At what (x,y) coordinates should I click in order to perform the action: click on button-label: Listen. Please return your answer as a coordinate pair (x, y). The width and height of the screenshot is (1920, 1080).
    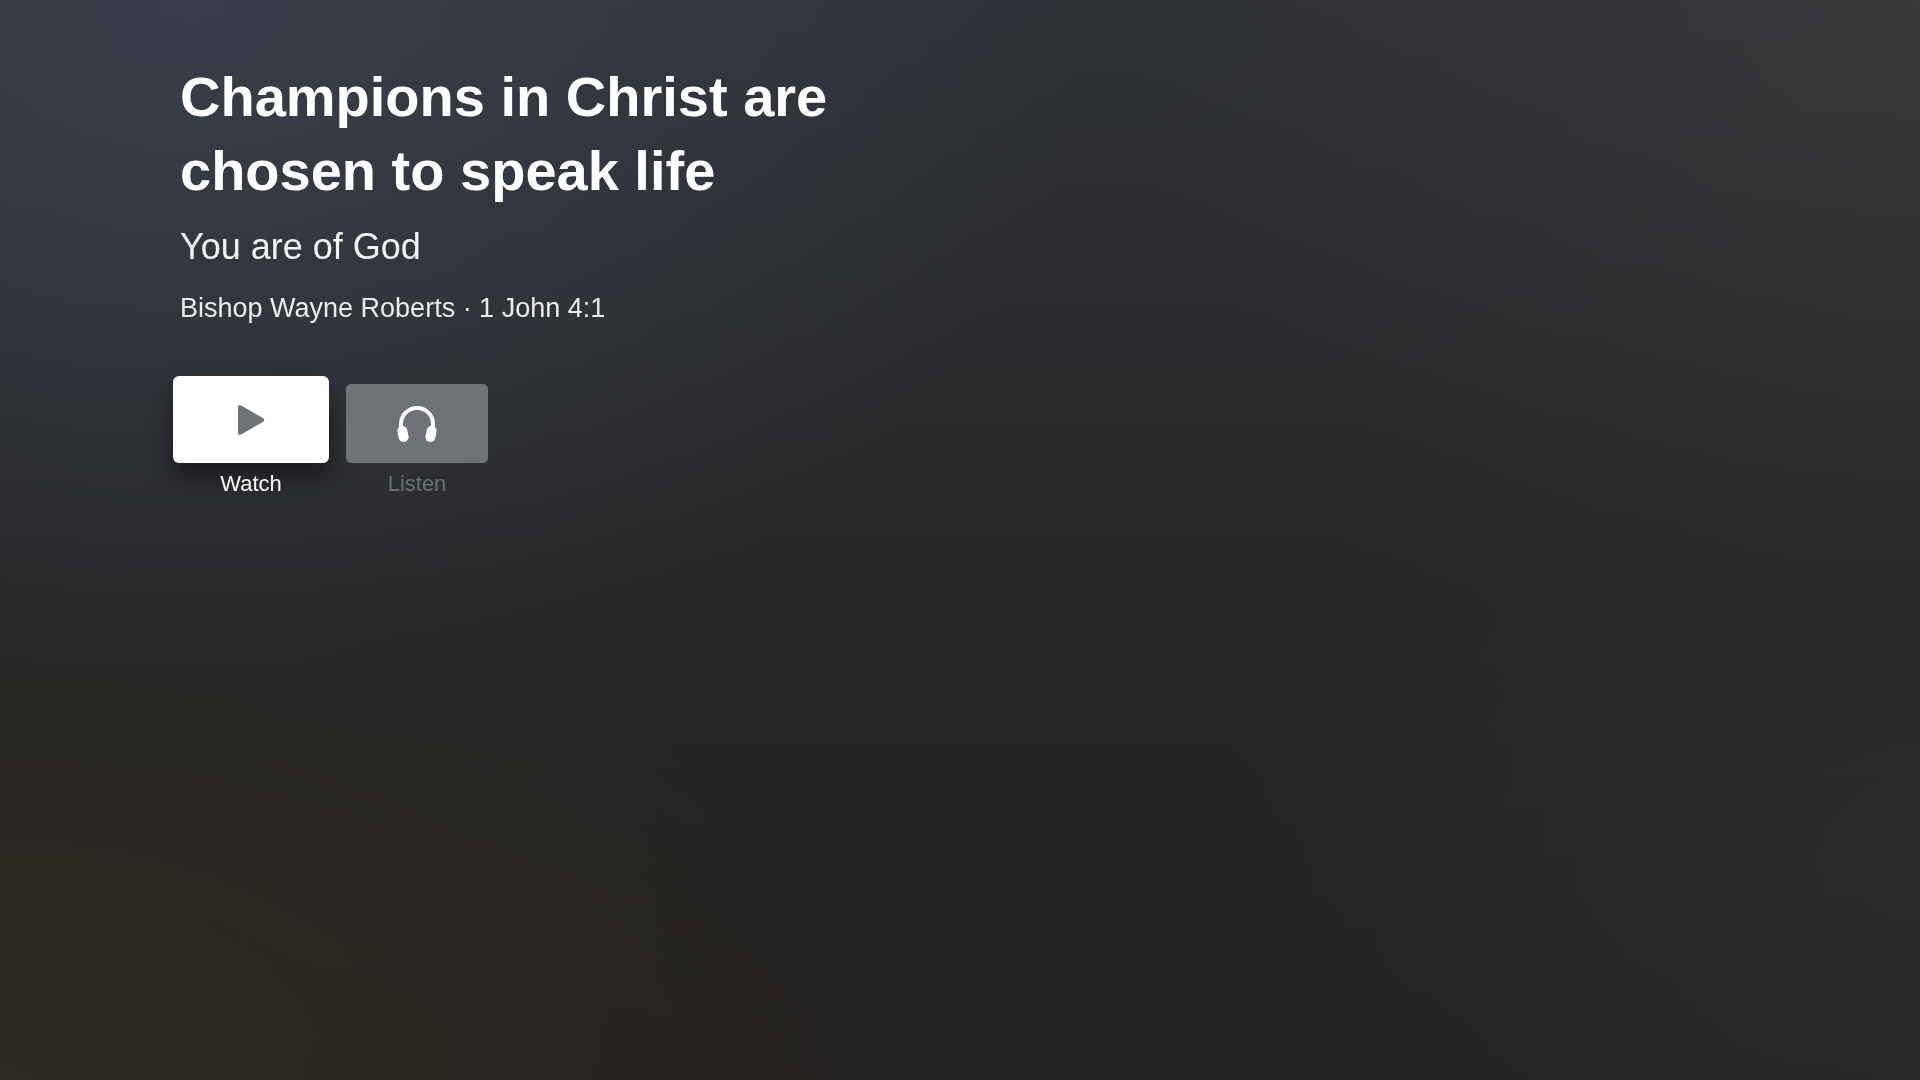
    Looking at the image, I should click on (417, 484).